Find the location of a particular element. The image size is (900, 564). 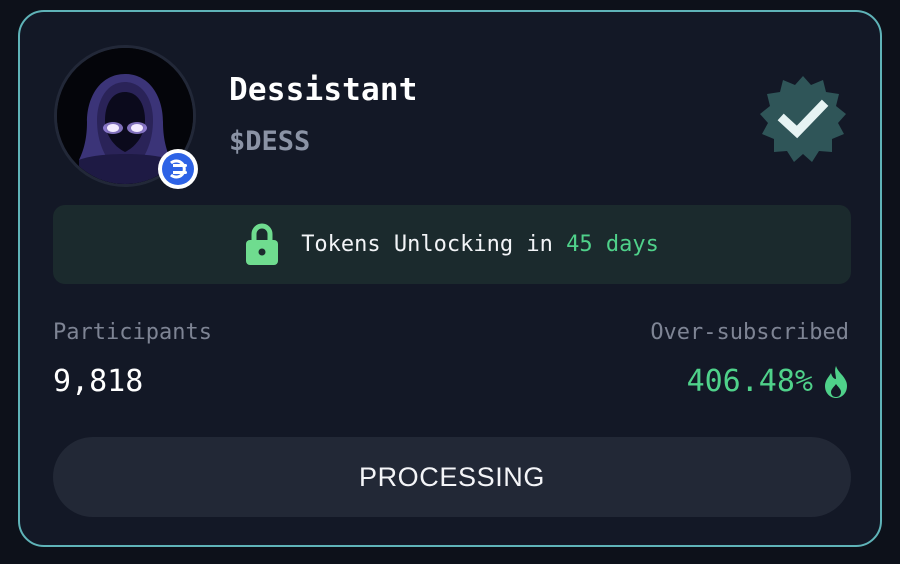

participants-value: 9,818 is located at coordinates (98, 381).